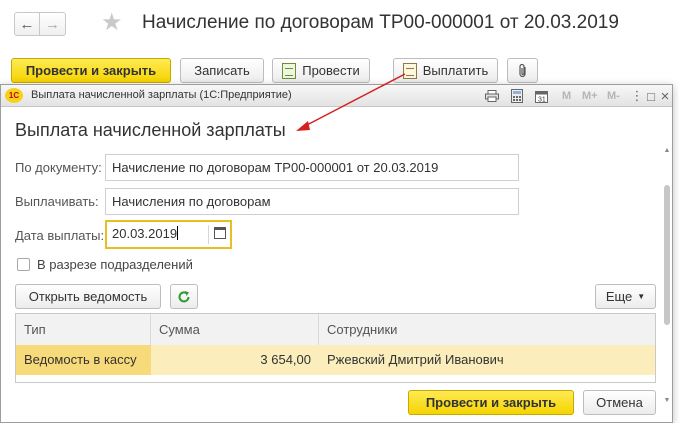  I want to click on more-button: Еще ▼, so click(625, 296).